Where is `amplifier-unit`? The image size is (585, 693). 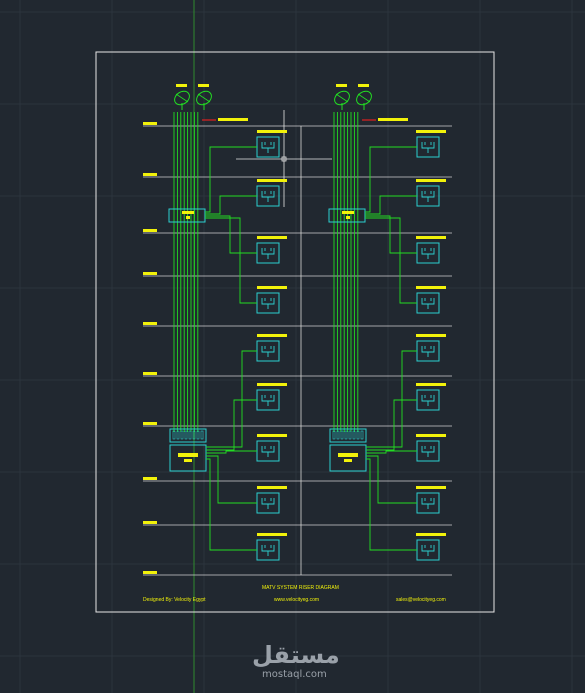
amplifier-unit is located at coordinates (188, 458).